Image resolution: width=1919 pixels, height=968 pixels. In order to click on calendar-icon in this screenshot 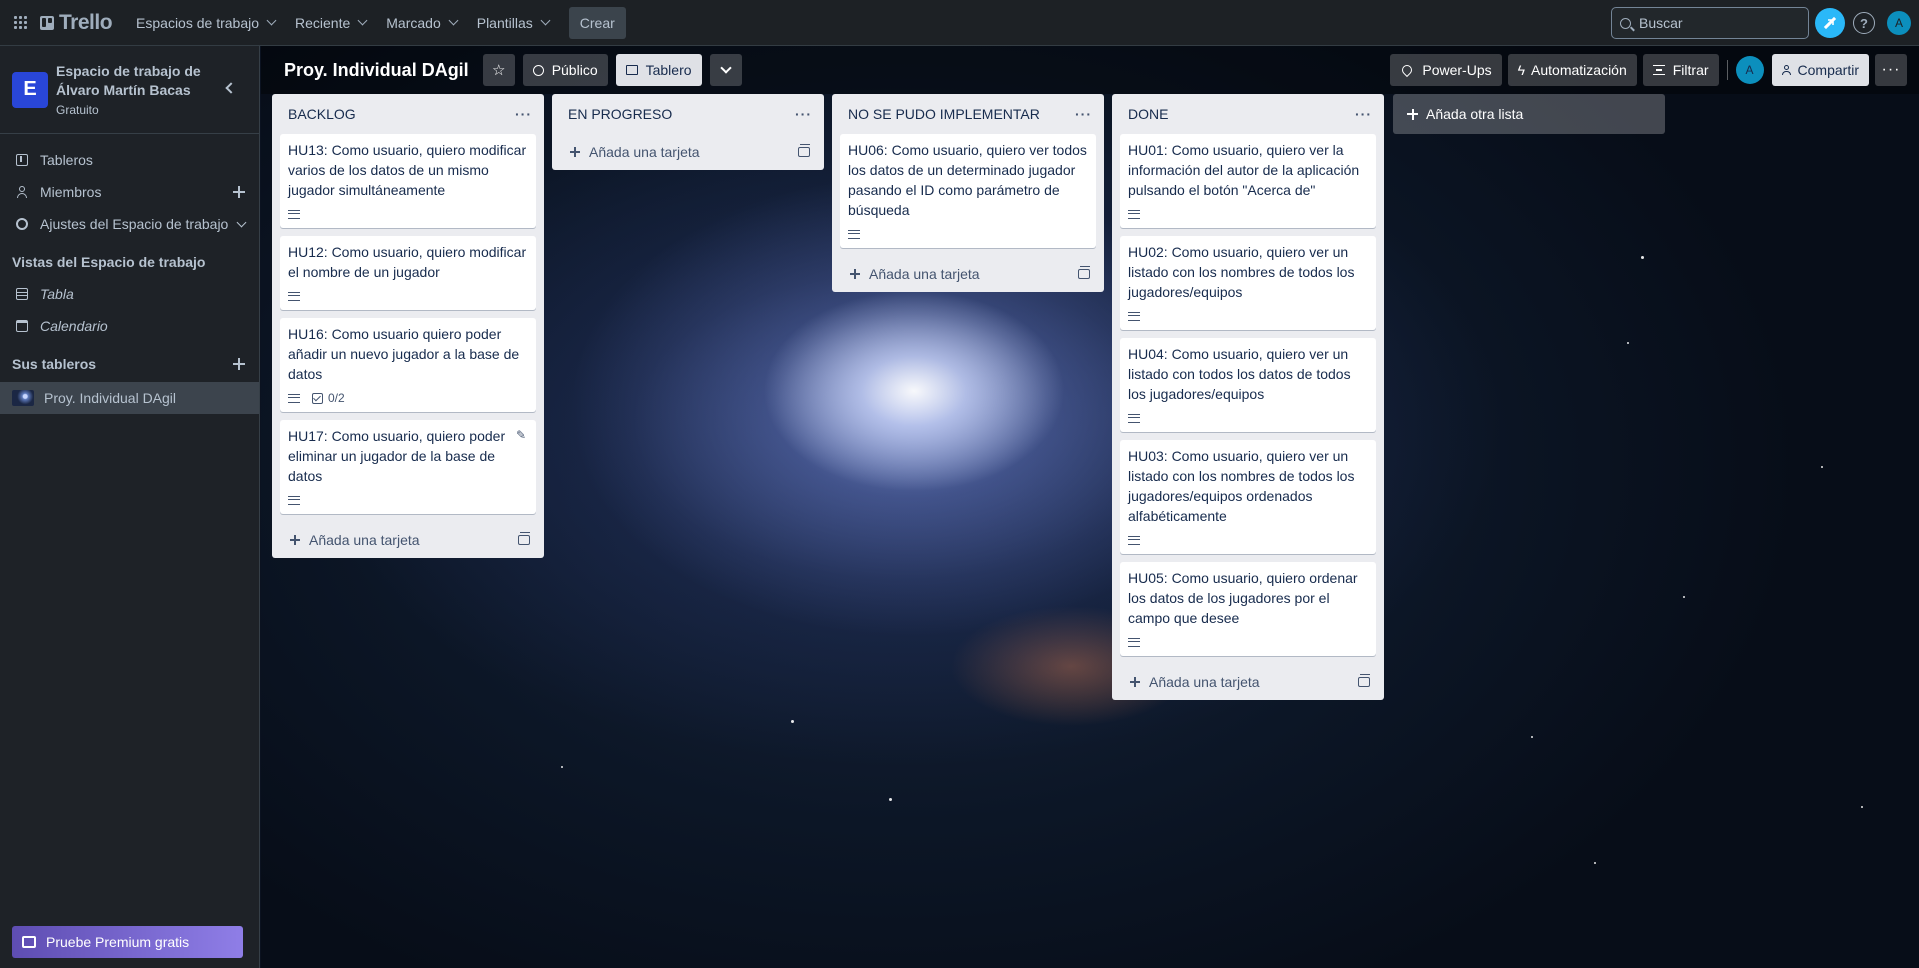, I will do `click(22, 326)`.